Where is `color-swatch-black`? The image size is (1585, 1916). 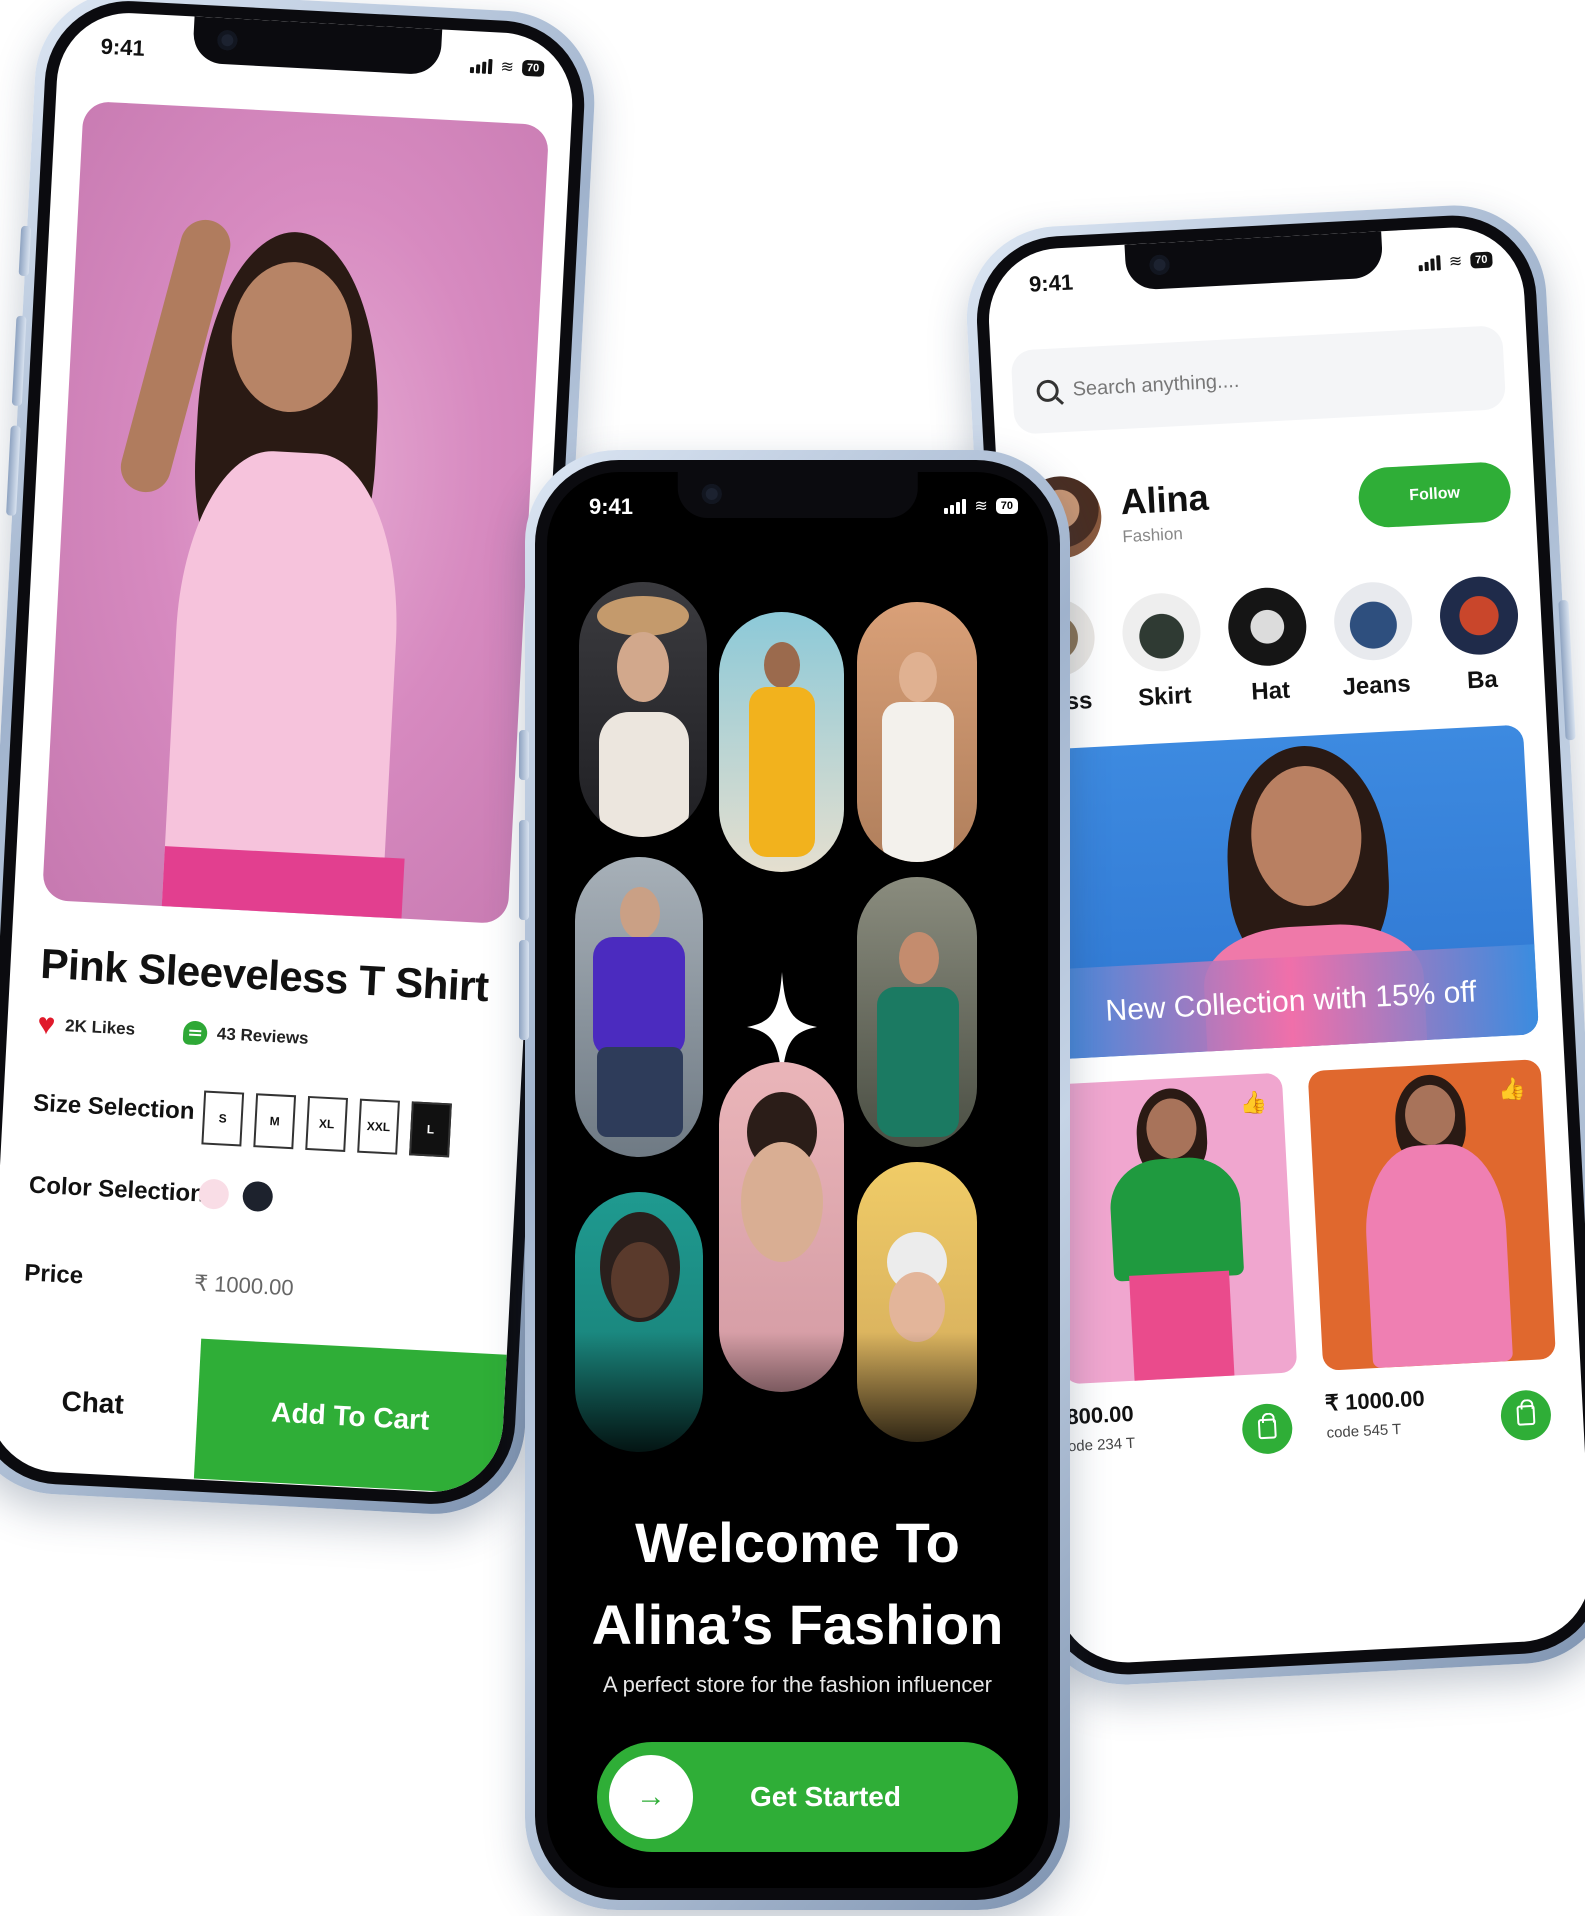
color-swatch-black is located at coordinates (257, 1196).